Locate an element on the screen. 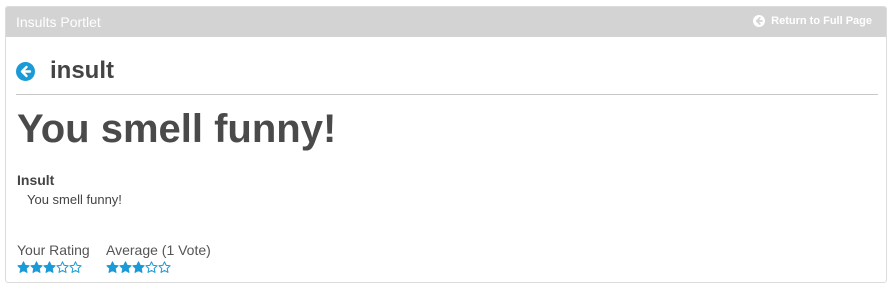  average-rating-stars is located at coordinates (158, 267).